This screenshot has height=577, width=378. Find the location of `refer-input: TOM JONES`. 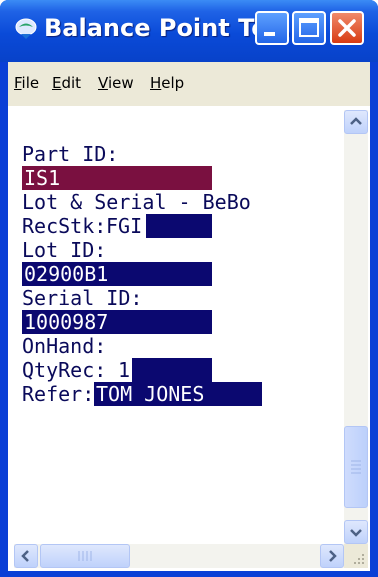

refer-input: TOM JONES is located at coordinates (178, 394).